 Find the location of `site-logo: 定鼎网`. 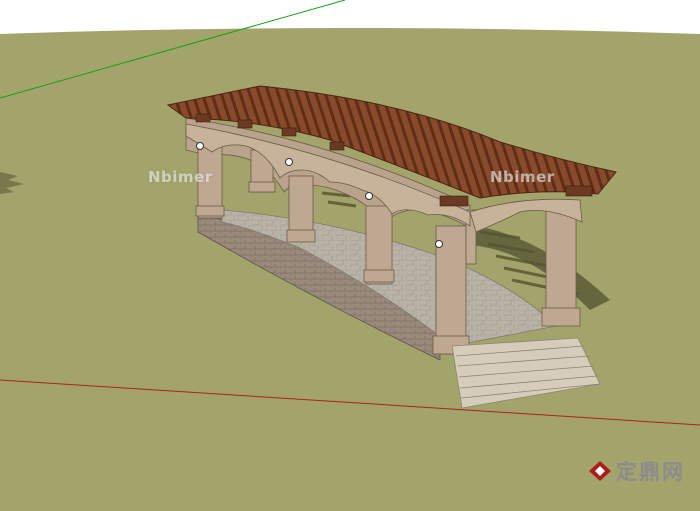

site-logo: 定鼎网 is located at coordinates (636, 471).